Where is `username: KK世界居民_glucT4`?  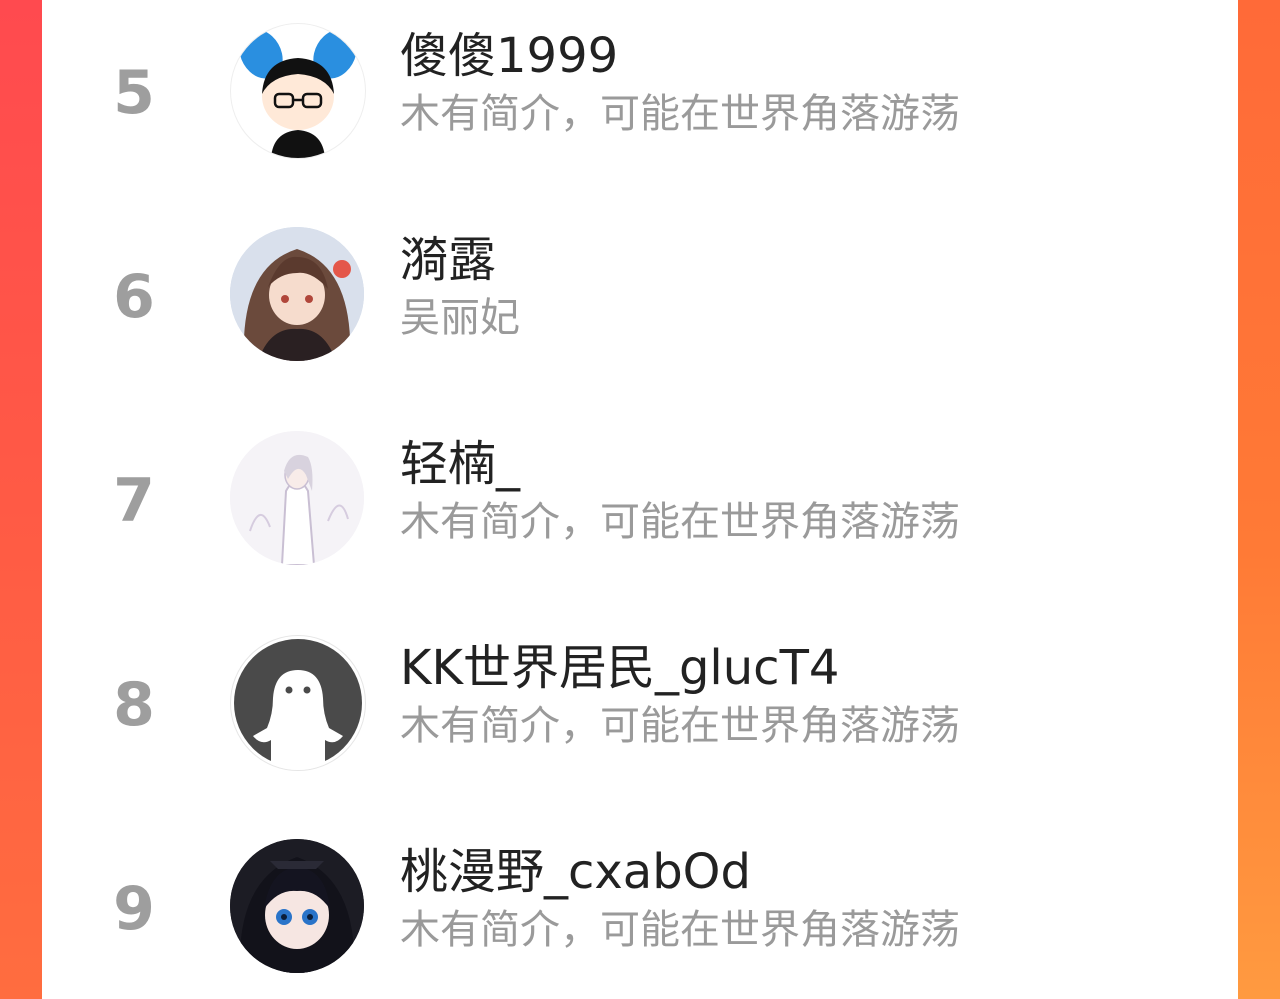 username: KK世界居民_glucT4 is located at coordinates (619, 668).